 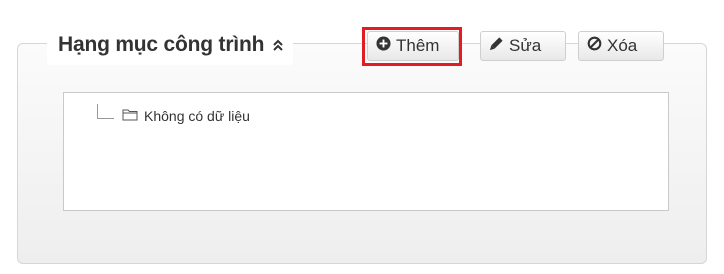 I want to click on plus-circle-icon, so click(x=383, y=46).